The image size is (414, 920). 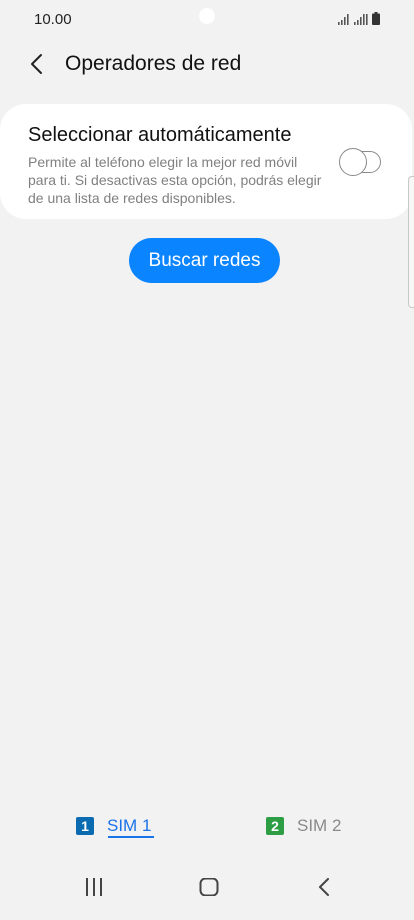 What do you see at coordinates (207, 16) in the screenshot?
I see `camera-hole` at bounding box center [207, 16].